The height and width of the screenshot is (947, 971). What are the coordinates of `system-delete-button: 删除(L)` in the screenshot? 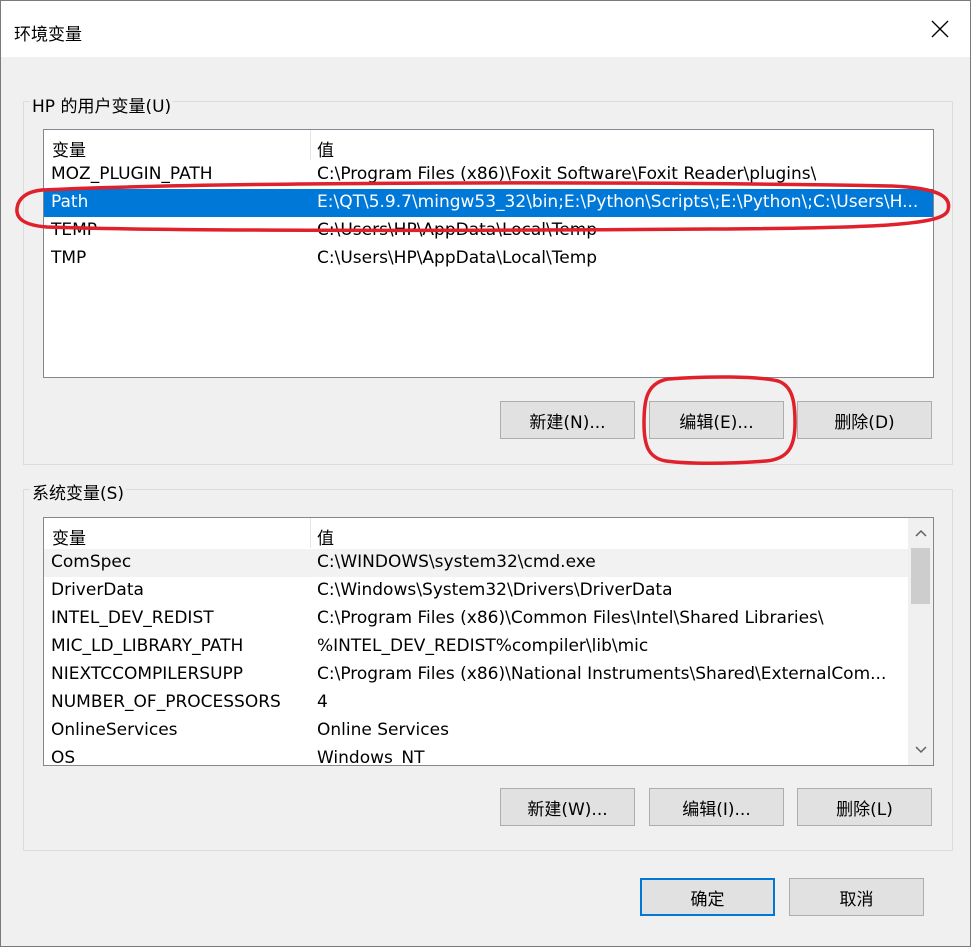 It's located at (864, 807).